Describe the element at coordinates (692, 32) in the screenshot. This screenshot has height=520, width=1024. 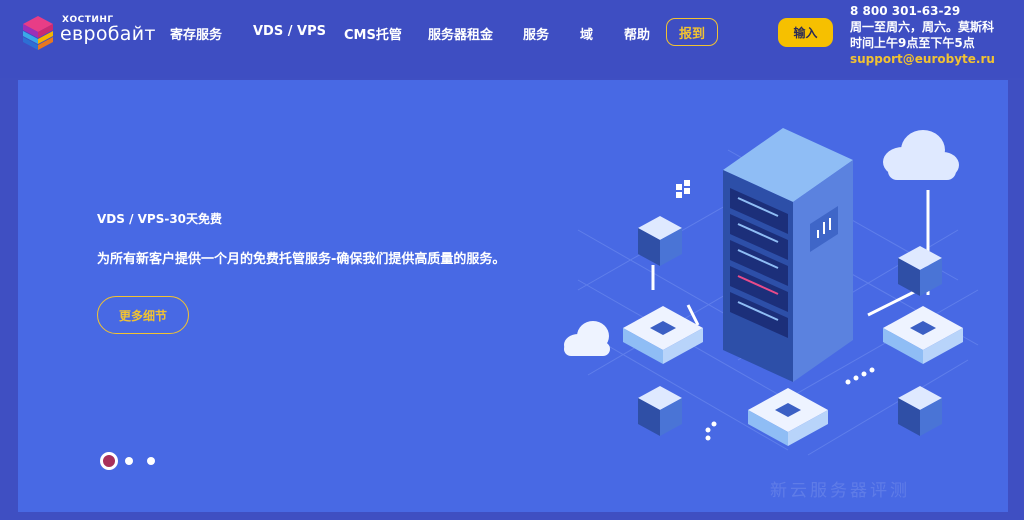
I see `register-button: 报到` at that location.